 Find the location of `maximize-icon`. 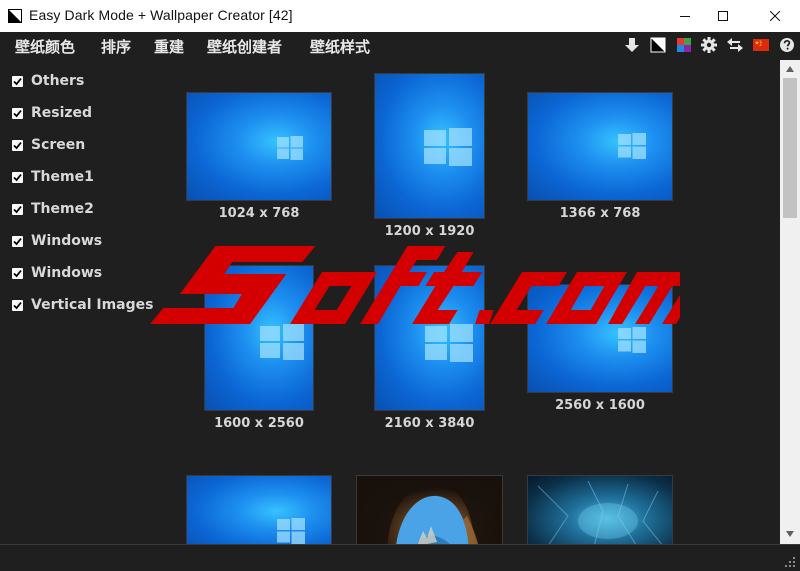

maximize-icon is located at coordinates (723, 16).